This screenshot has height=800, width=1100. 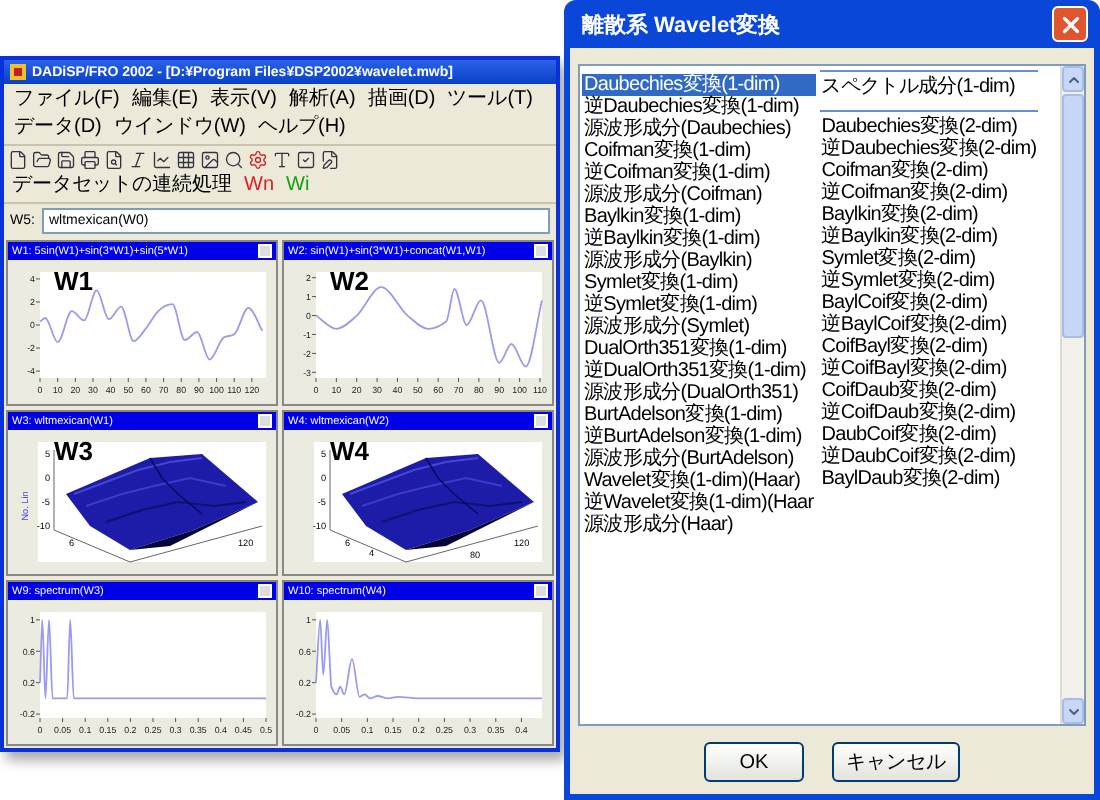 I want to click on list-item: 源波形成分(DualOrth351), so click(x=699, y=393).